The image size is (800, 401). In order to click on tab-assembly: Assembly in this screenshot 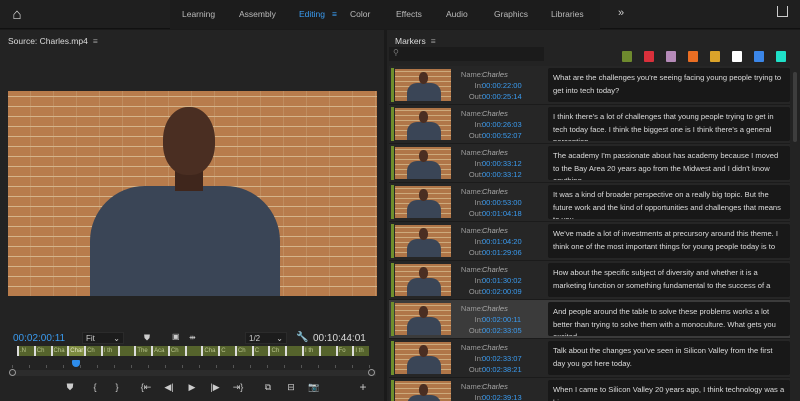, I will do `click(257, 14)`.